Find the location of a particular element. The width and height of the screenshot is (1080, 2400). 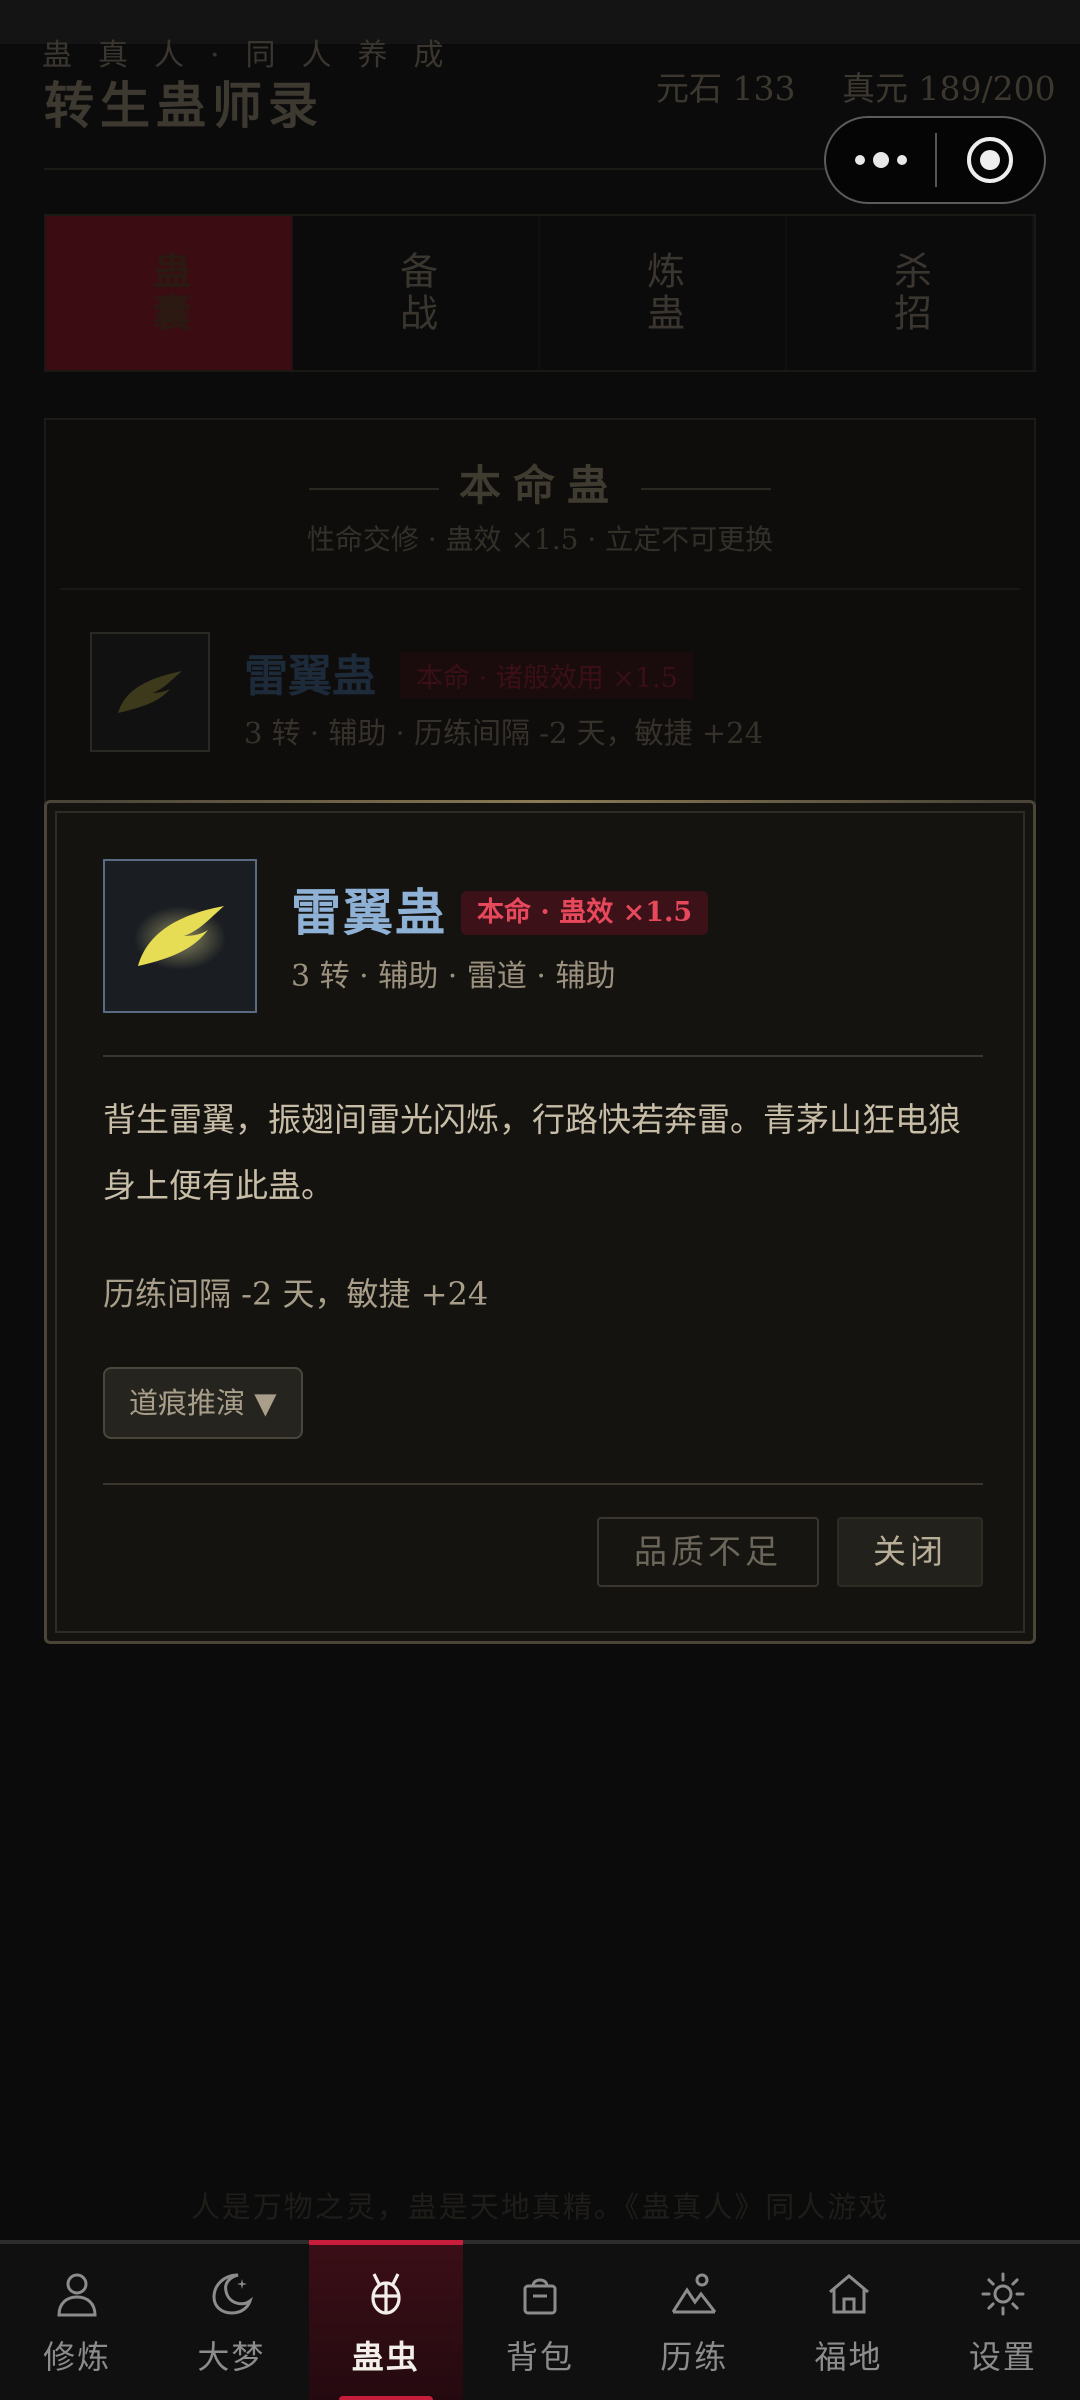

vital-gu-divider is located at coordinates (540, 589).